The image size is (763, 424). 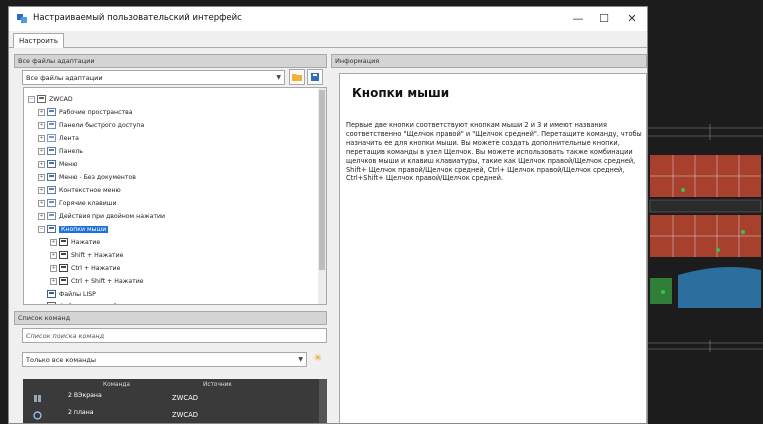 What do you see at coordinates (51, 151) in the screenshot?
I see `toolbar-icon` at bounding box center [51, 151].